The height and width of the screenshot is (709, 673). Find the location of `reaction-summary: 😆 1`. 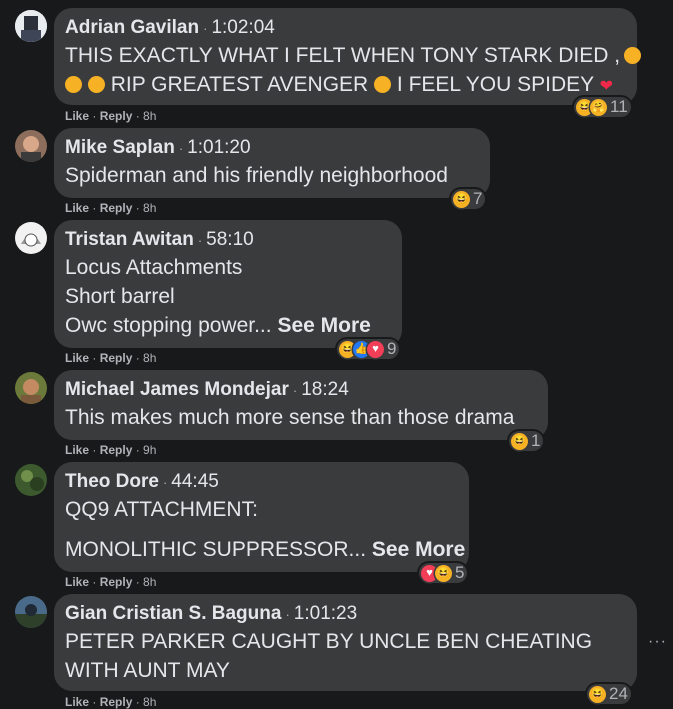

reaction-summary: 😆 1 is located at coordinates (526, 441).